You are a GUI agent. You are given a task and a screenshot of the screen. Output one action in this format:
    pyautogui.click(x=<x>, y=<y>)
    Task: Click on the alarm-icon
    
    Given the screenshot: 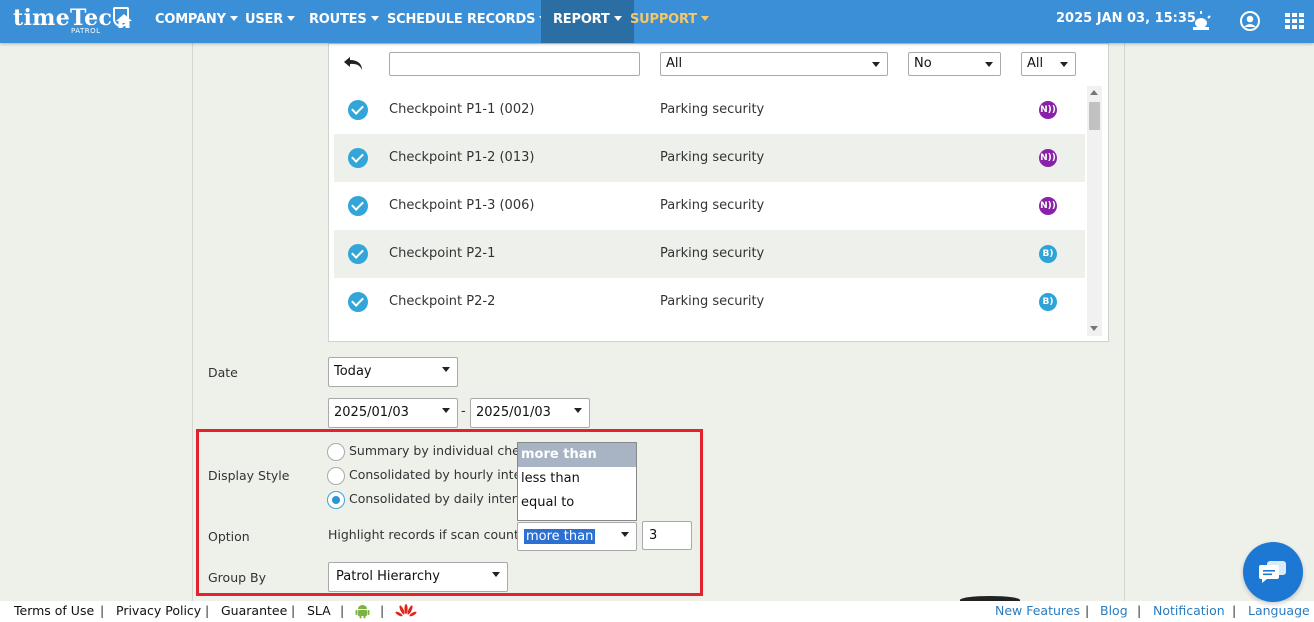 What is the action you would take?
    pyautogui.click(x=1201, y=21)
    